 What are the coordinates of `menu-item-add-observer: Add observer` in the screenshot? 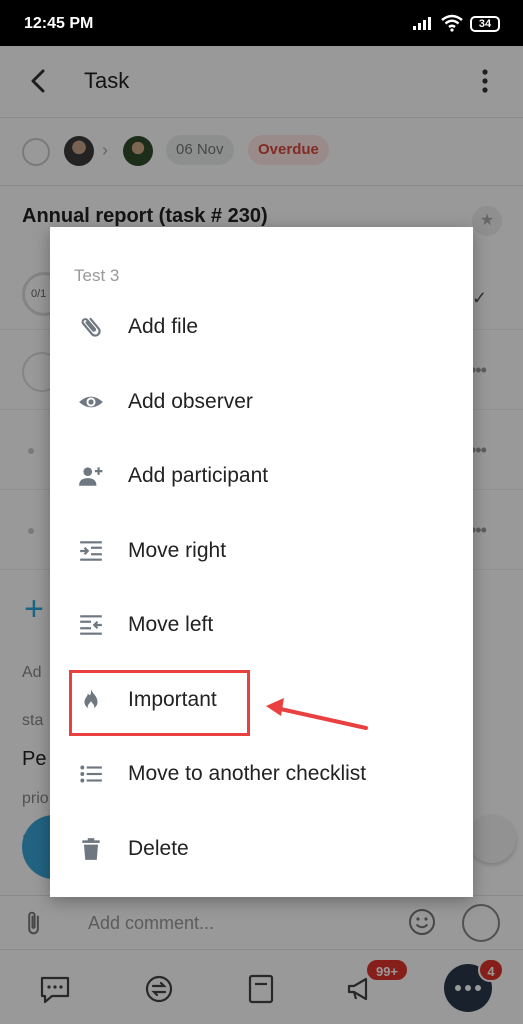 It's located at (261, 402).